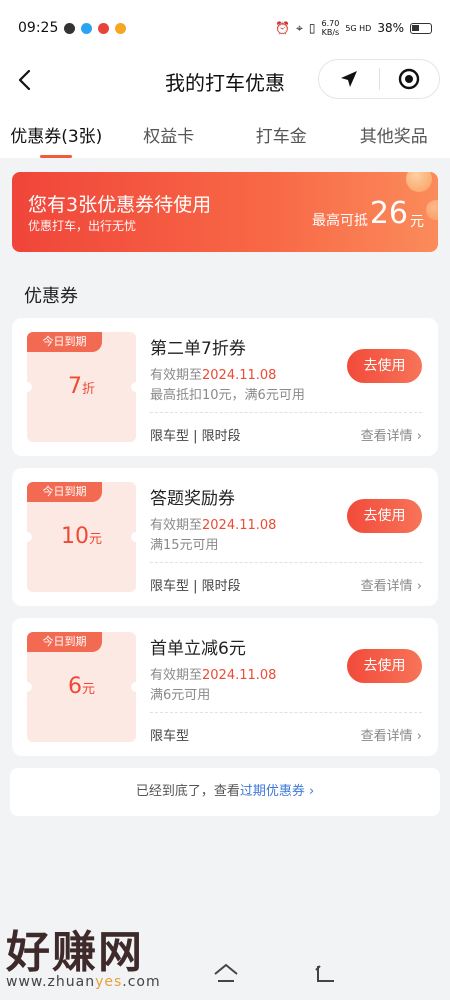 This screenshot has height=1000, width=450. I want to click on qq-icon, so click(87, 28).